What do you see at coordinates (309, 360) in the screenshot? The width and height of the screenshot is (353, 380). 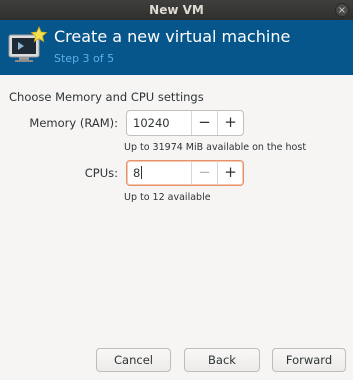 I see `forward-button: Forward` at bounding box center [309, 360].